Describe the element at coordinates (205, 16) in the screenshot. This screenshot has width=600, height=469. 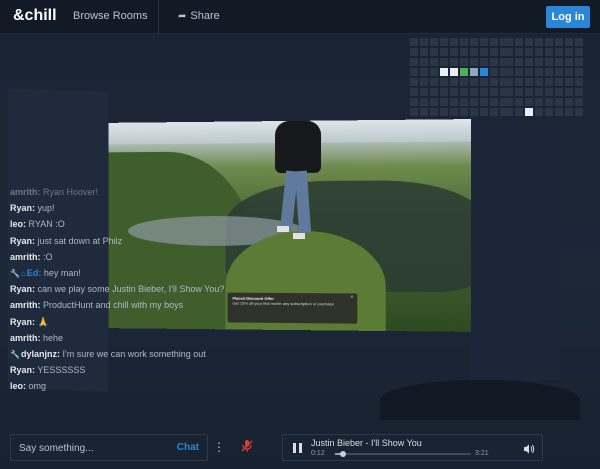
I see `share-label: Share` at that location.